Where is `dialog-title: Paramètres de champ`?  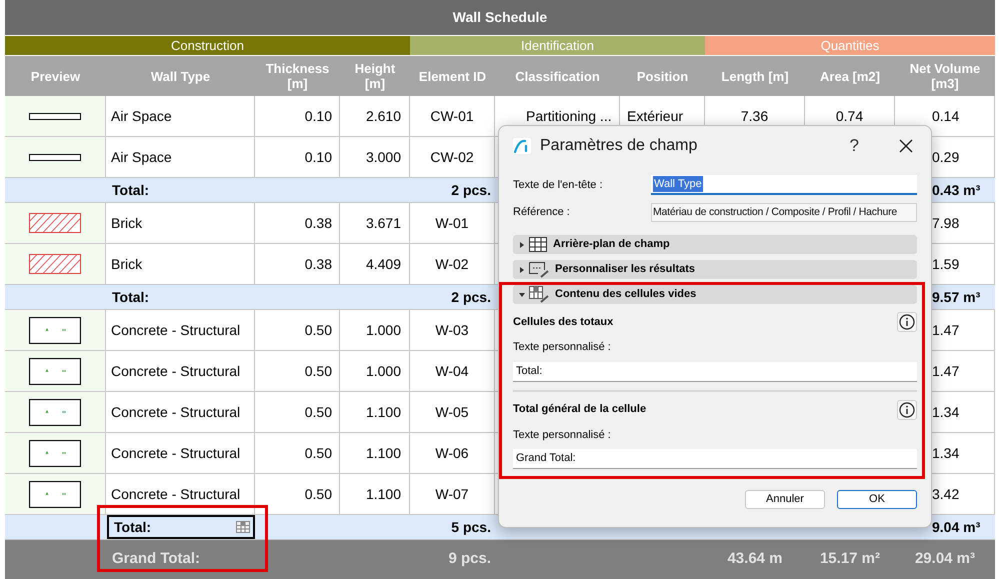
dialog-title: Paramètres de champ is located at coordinates (619, 146).